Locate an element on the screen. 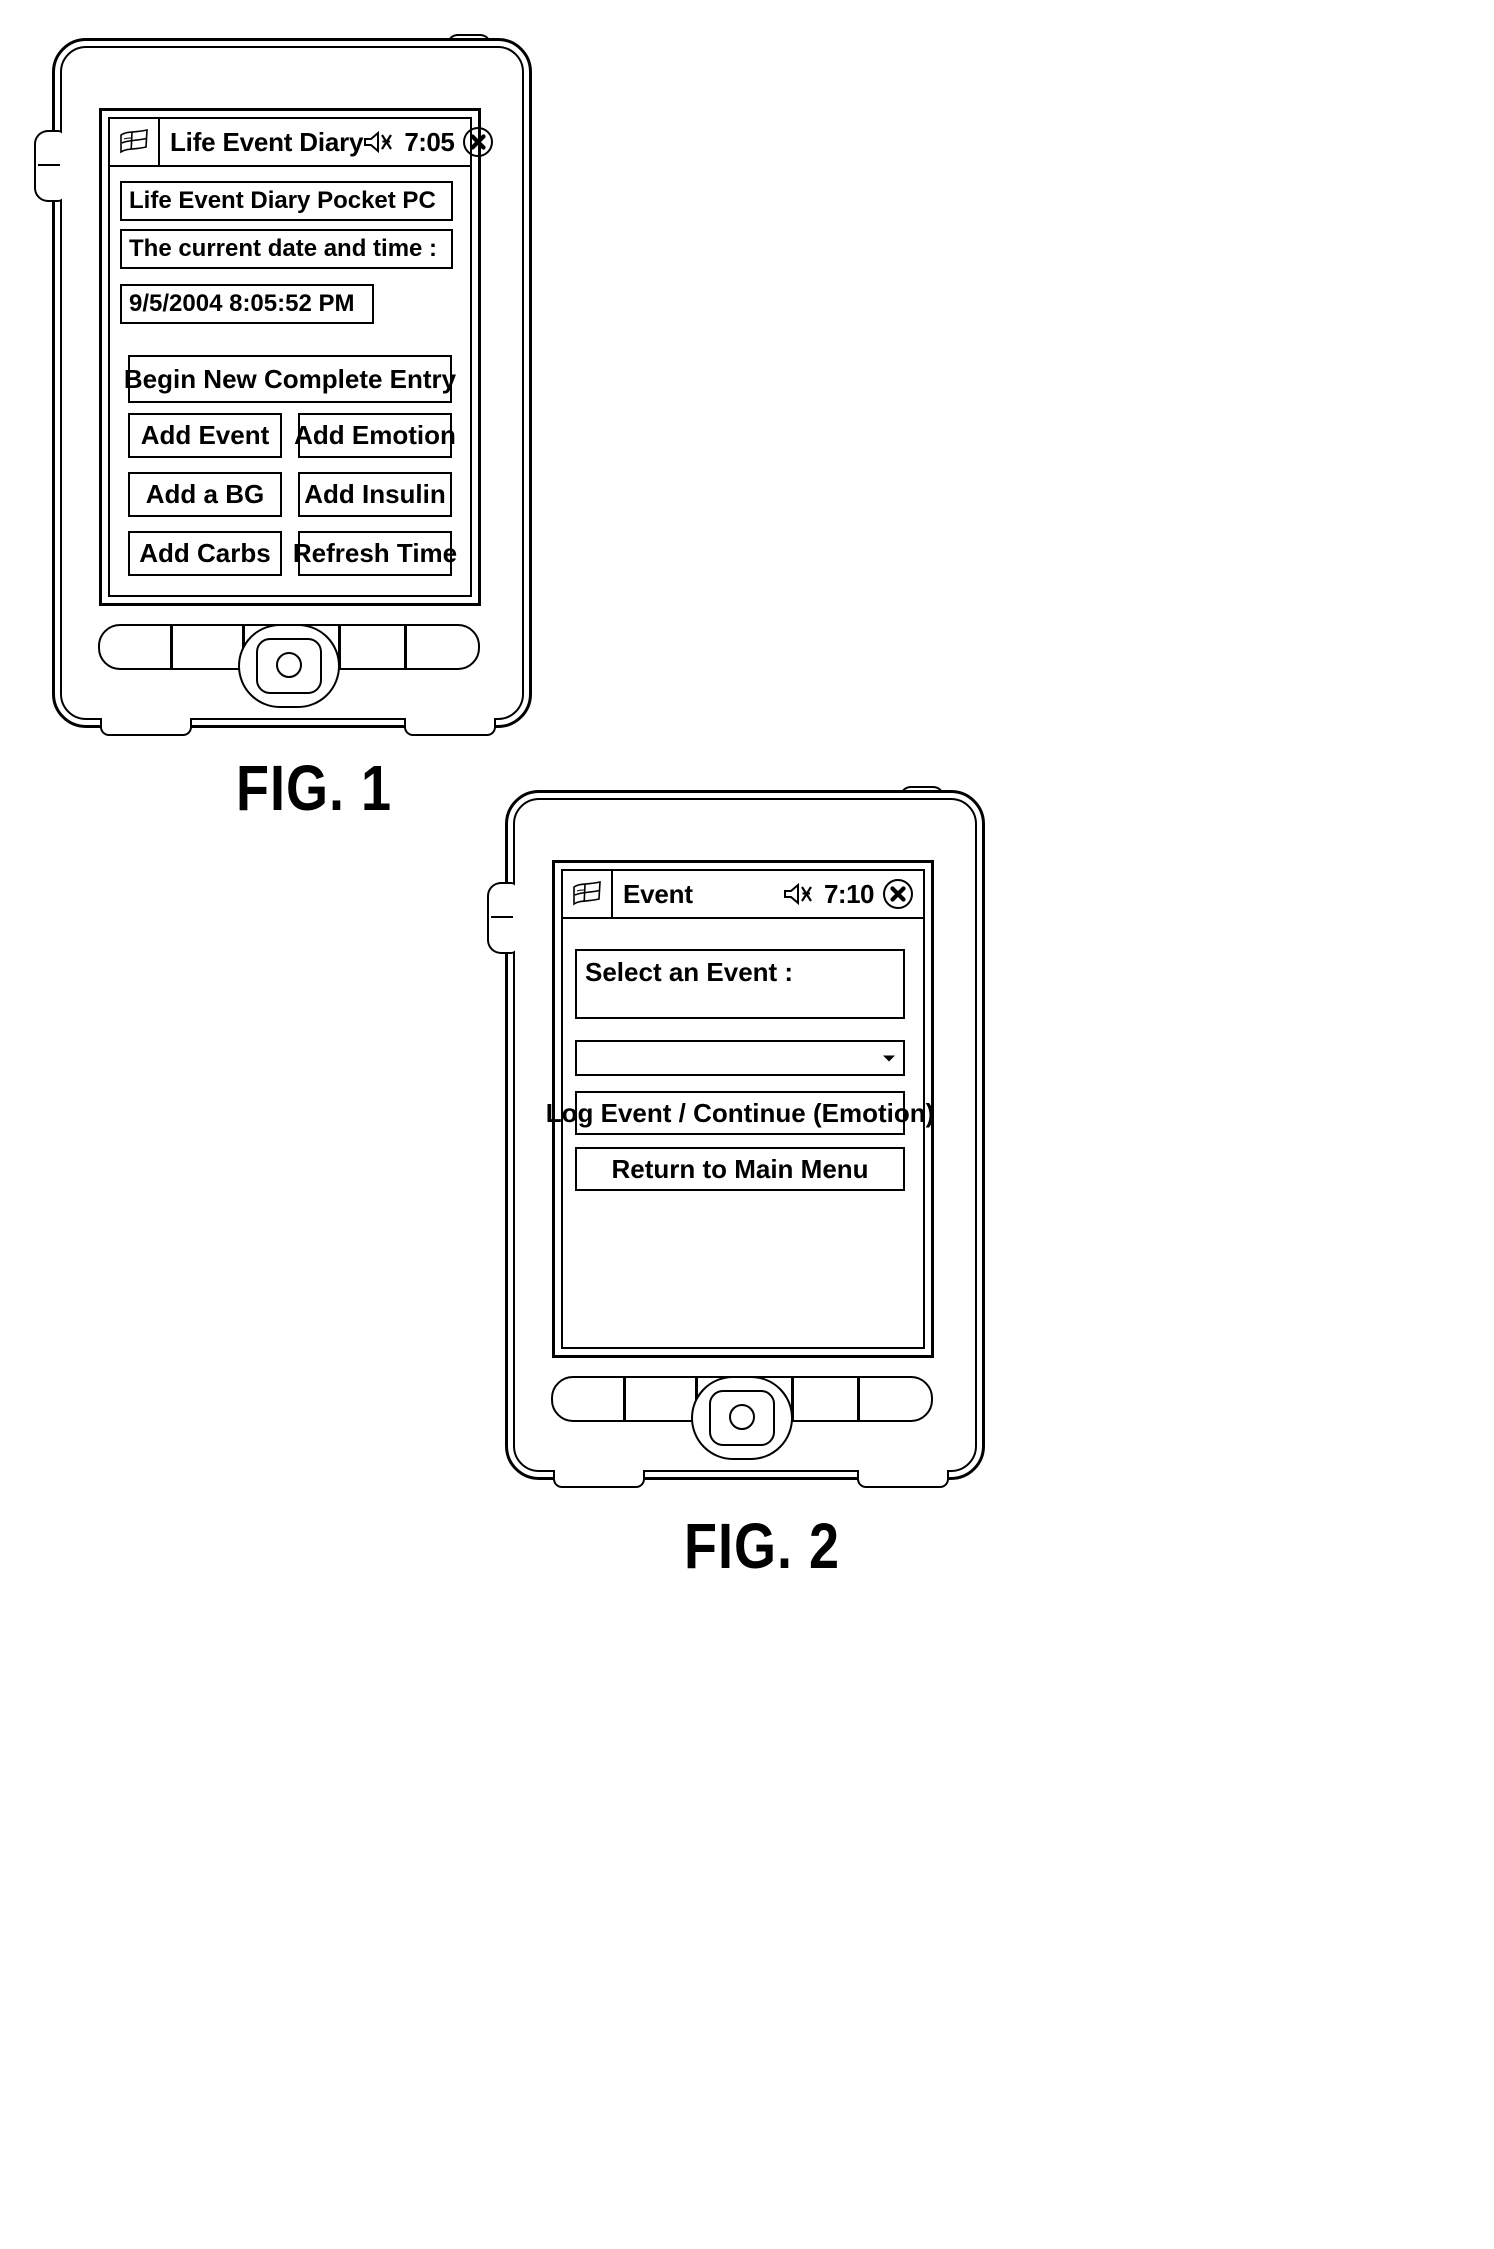 This screenshot has height=2249, width=1494. log-event-continue-button: Log Event / Continue (Emotion) is located at coordinates (740, 1113).